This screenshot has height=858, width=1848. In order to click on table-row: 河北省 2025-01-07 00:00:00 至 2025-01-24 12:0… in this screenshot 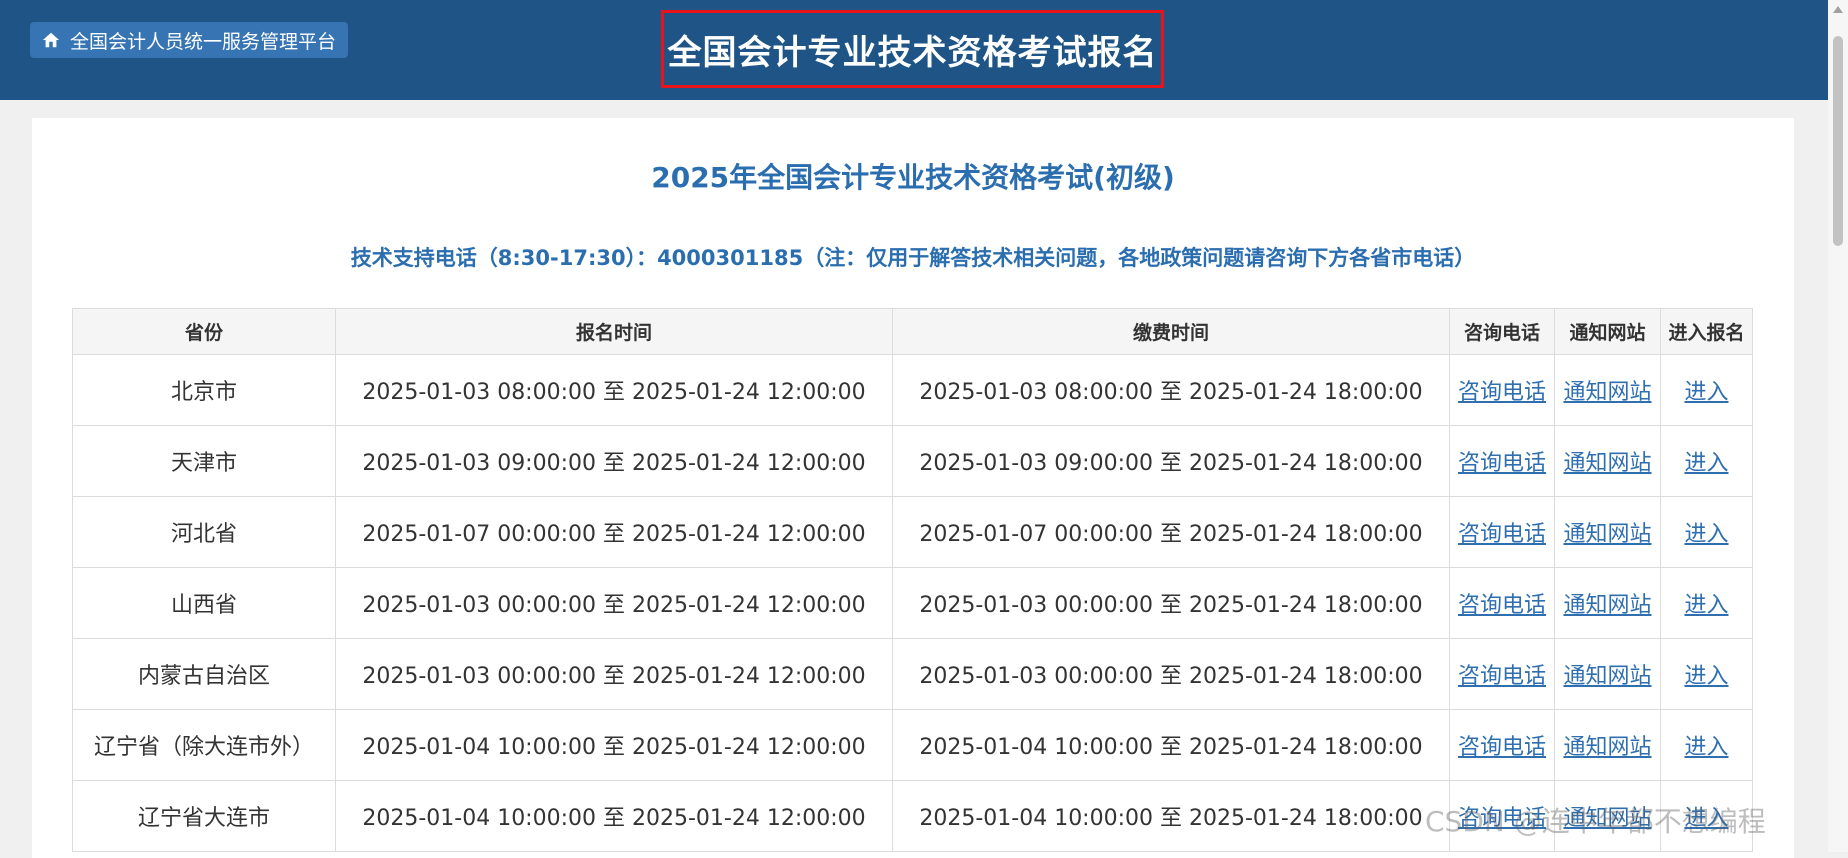, I will do `click(912, 532)`.